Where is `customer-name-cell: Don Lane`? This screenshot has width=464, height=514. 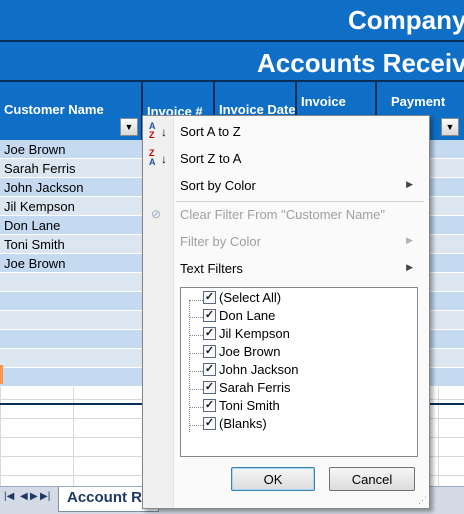 customer-name-cell: Don Lane is located at coordinates (32, 225).